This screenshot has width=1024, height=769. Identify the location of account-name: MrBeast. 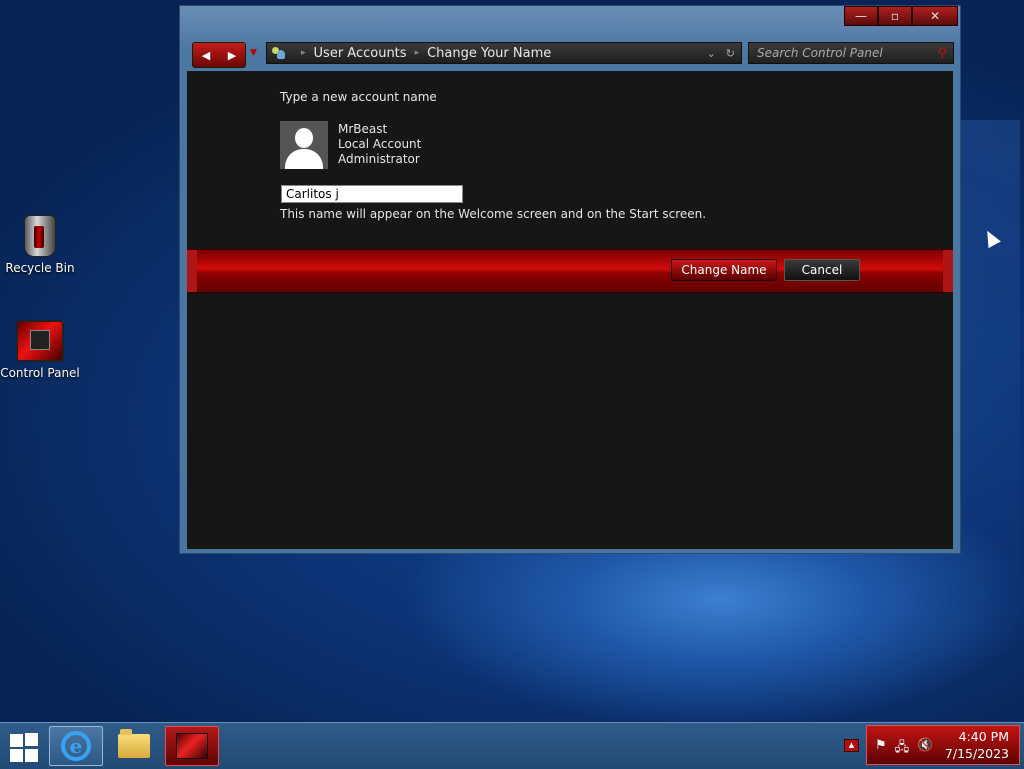
(363, 129).